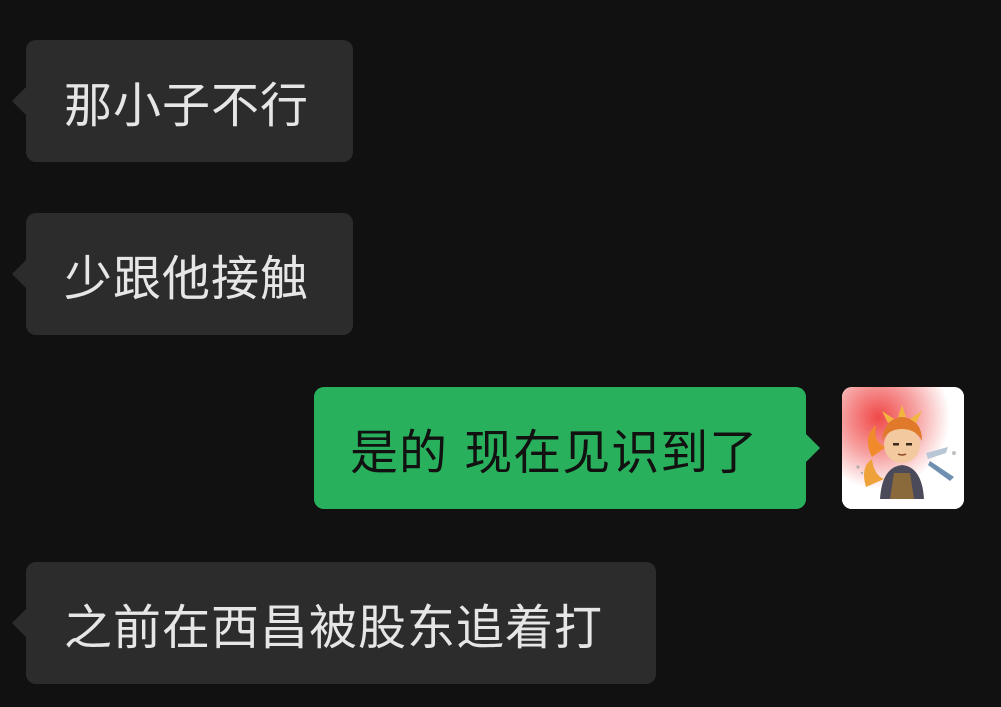 The image size is (1001, 707). I want to click on incoming-message-bubble: 之前在西昌被股东追着打, so click(334, 623).